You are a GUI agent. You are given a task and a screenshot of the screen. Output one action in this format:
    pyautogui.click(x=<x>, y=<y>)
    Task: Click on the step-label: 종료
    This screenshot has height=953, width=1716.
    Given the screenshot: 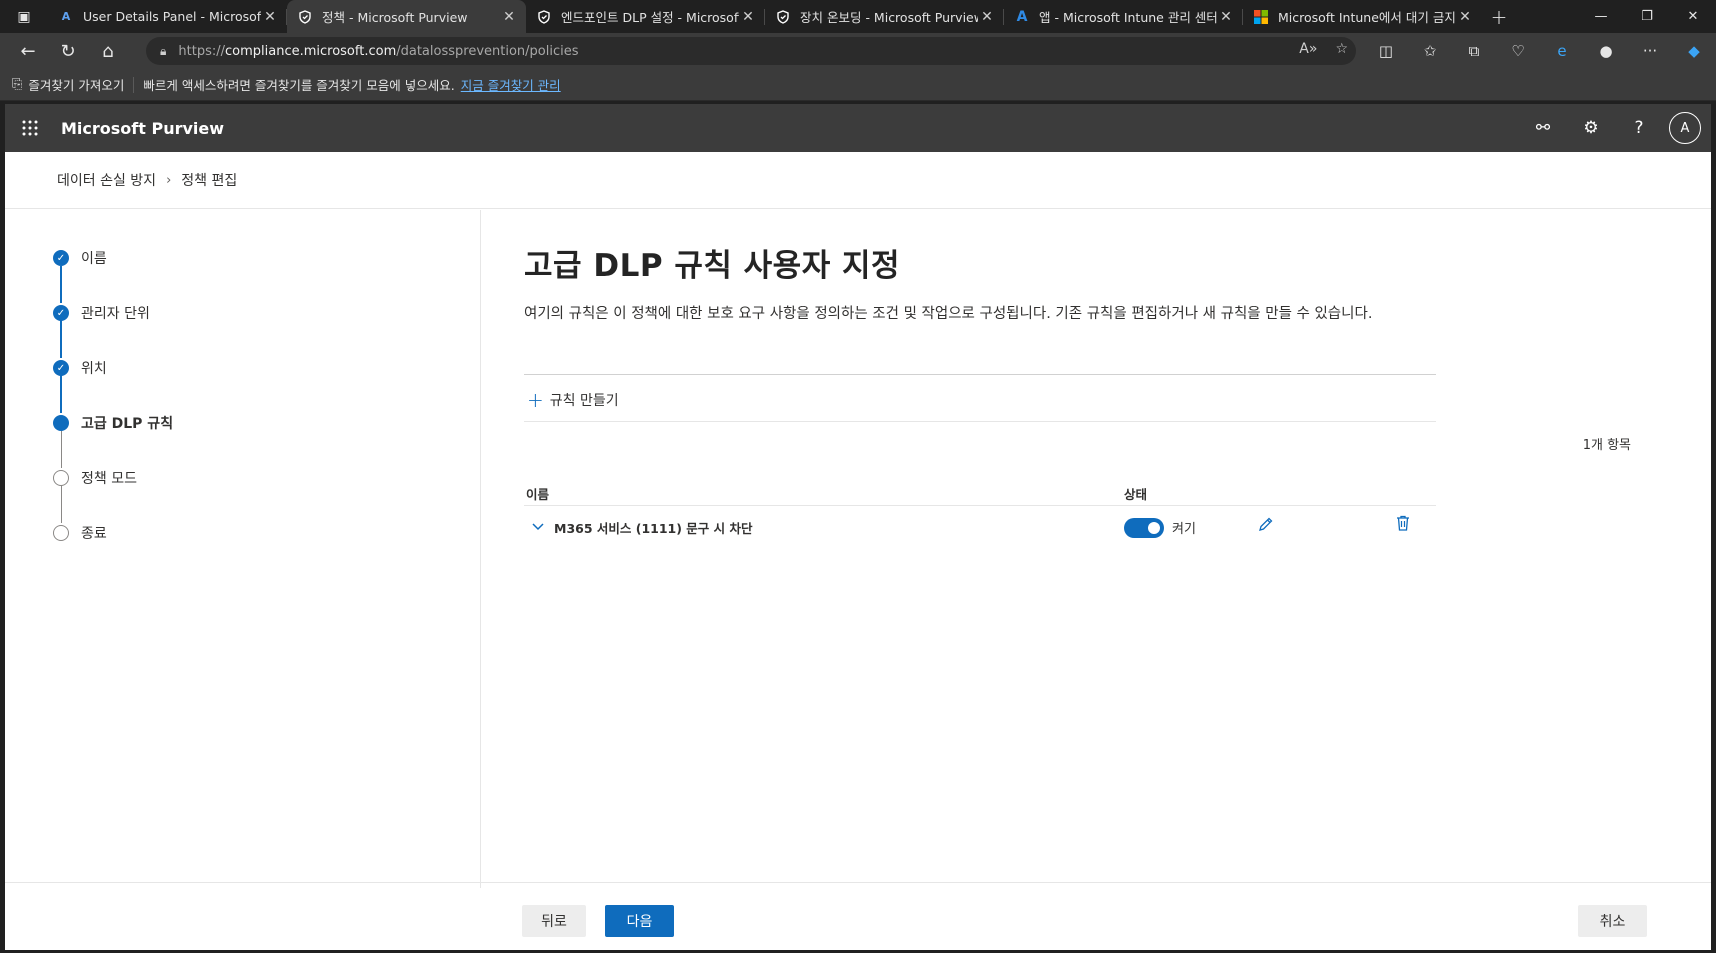 What is the action you would take?
    pyautogui.click(x=94, y=534)
    